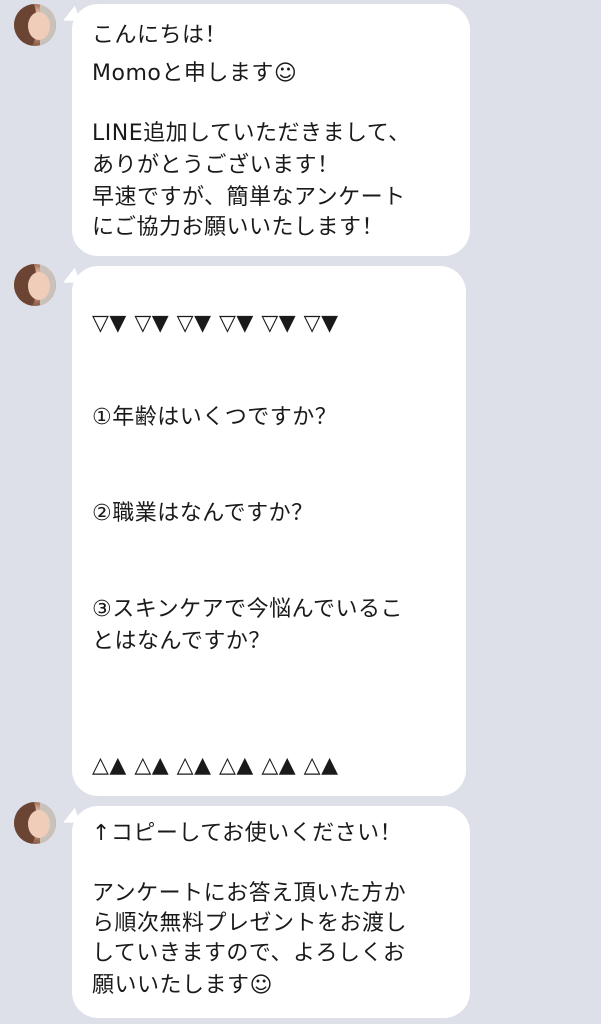  Describe the element at coordinates (181, 641) in the screenshot. I see `question-3-line-2: とはなんですか？` at that location.